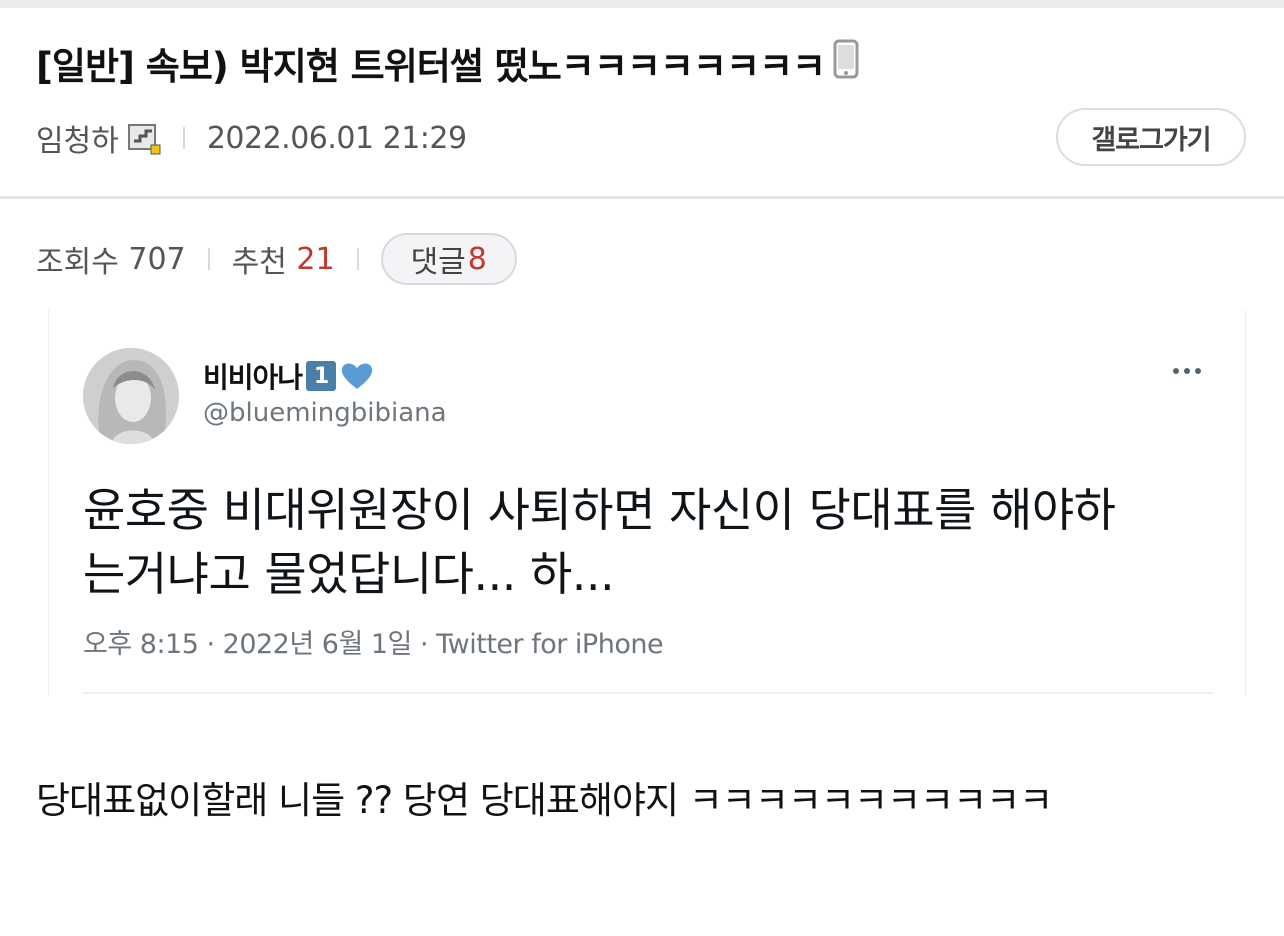  What do you see at coordinates (648, 693) in the screenshot?
I see `tweet-divider` at bounding box center [648, 693].